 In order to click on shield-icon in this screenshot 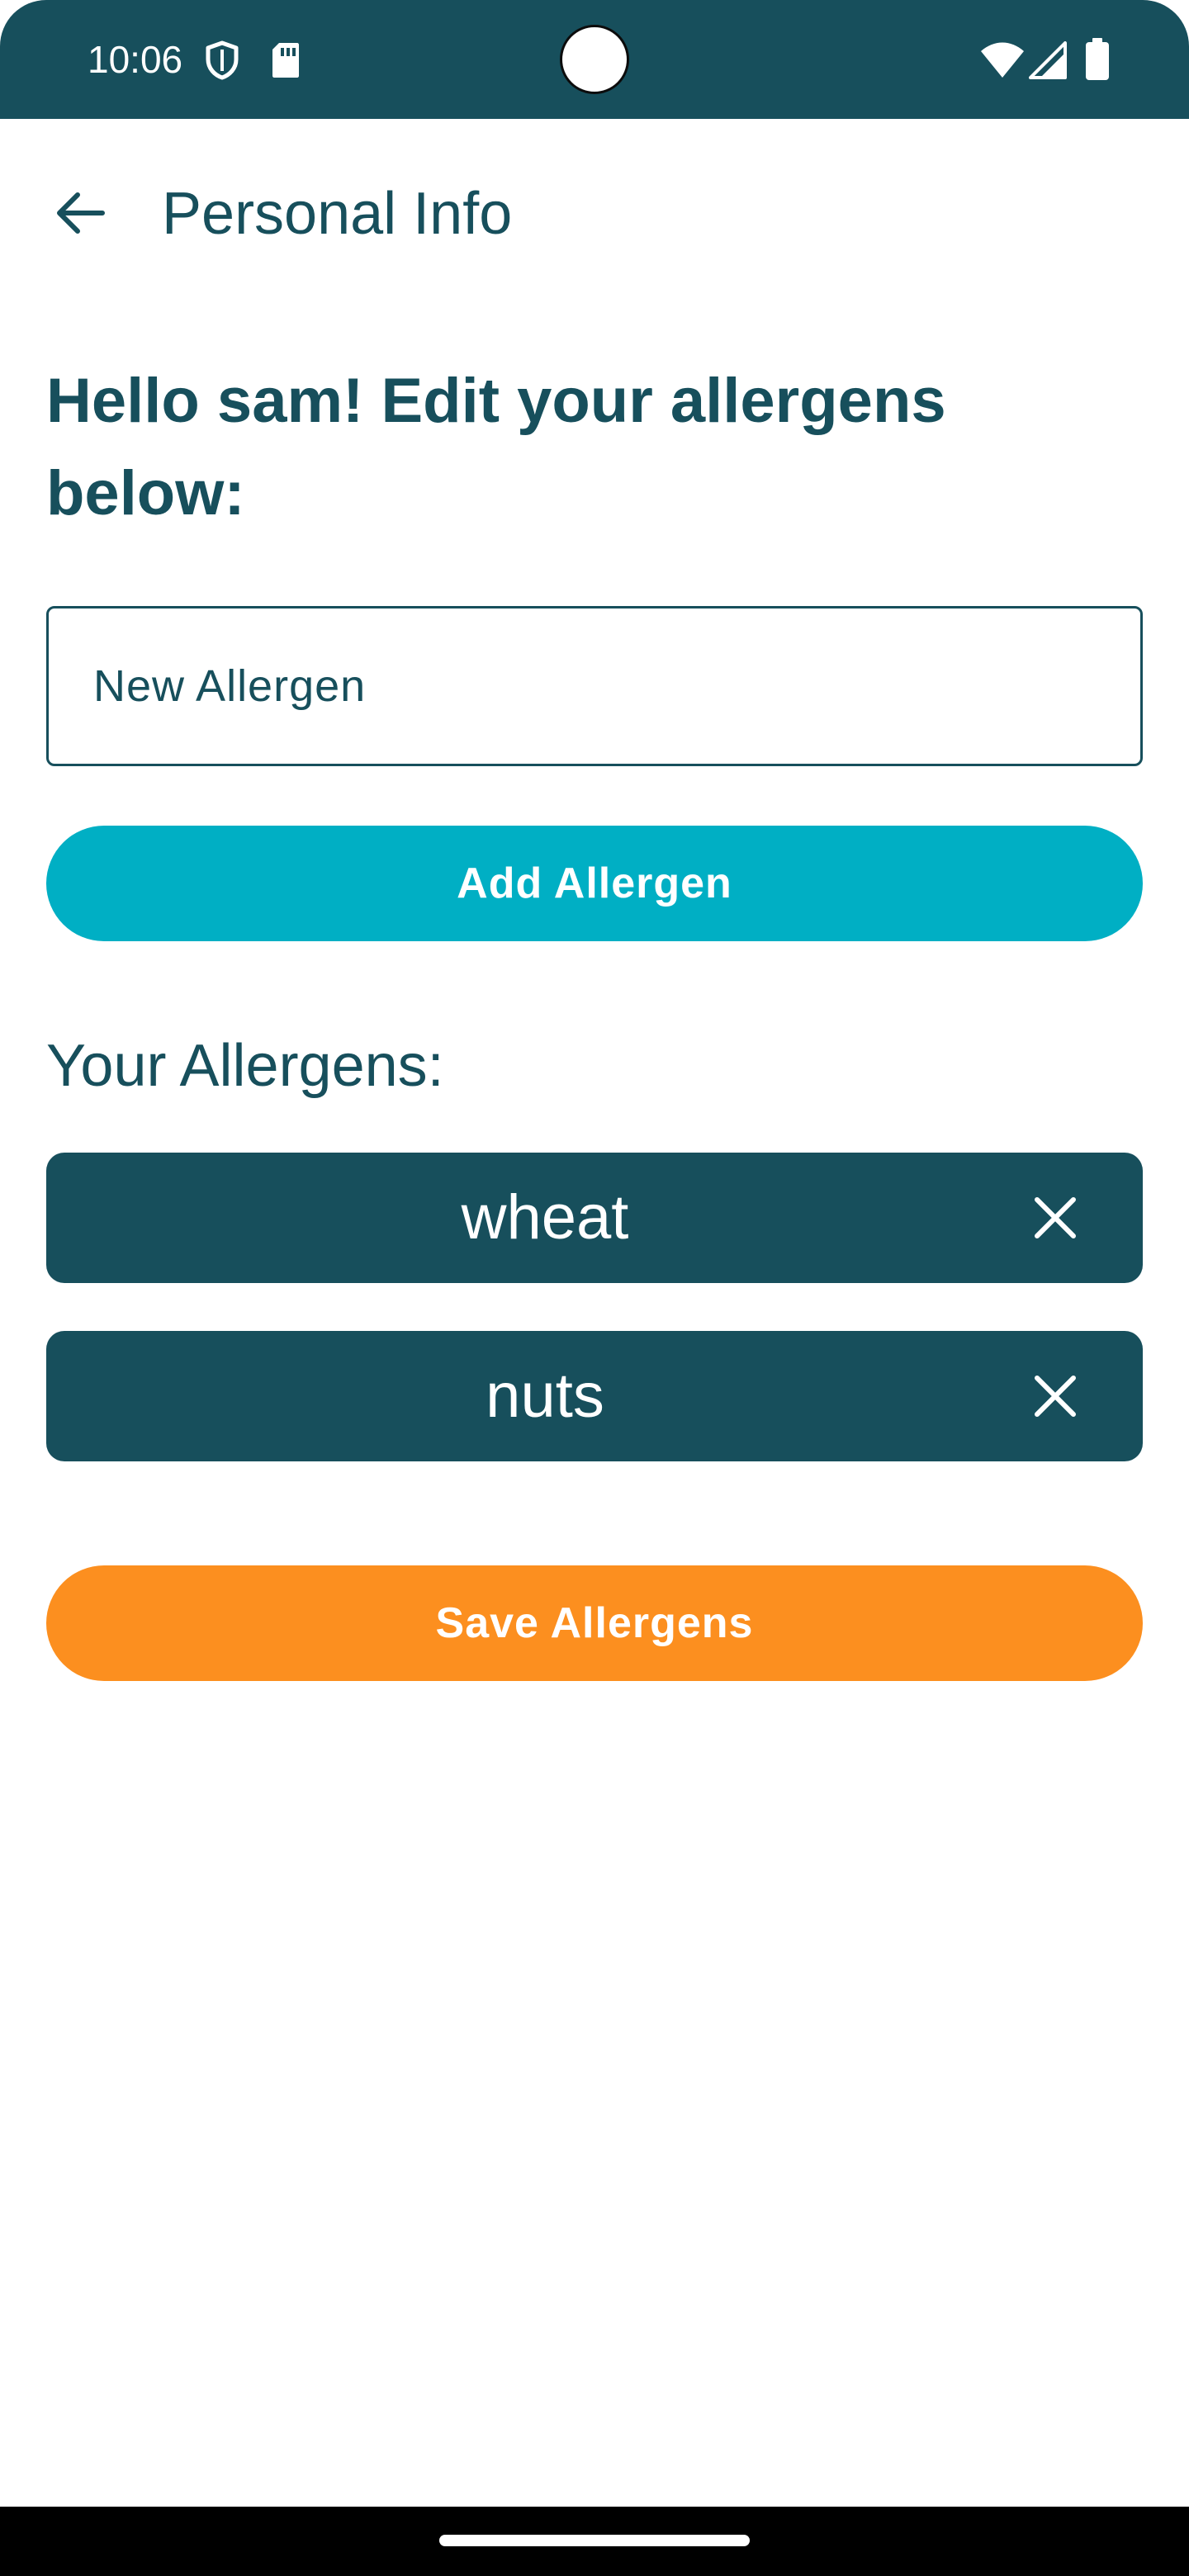, I will do `click(222, 60)`.